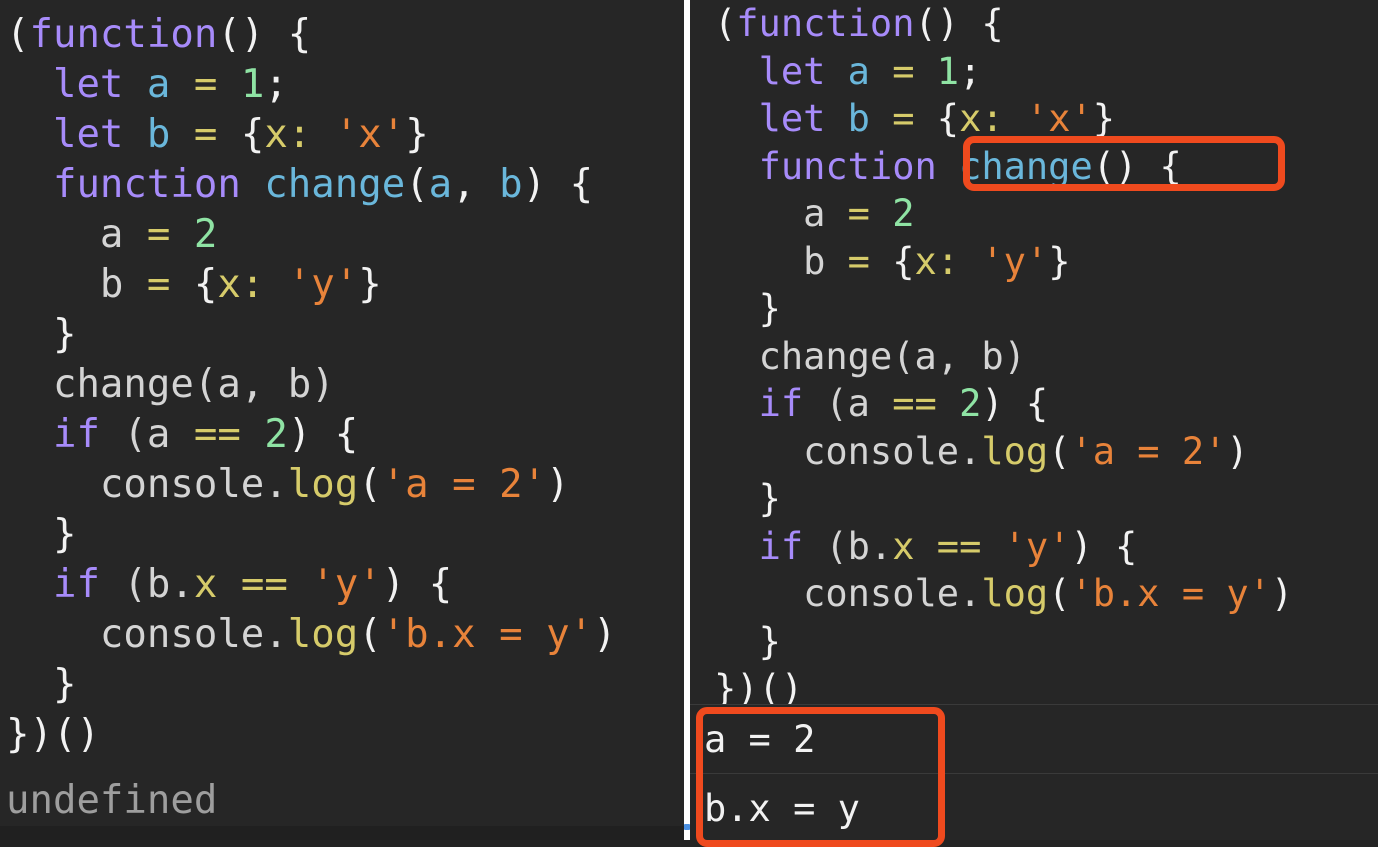 This screenshot has width=1378, height=847. What do you see at coordinates (1034, 806) in the screenshot?
I see `console-output-row: b.x = y` at bounding box center [1034, 806].